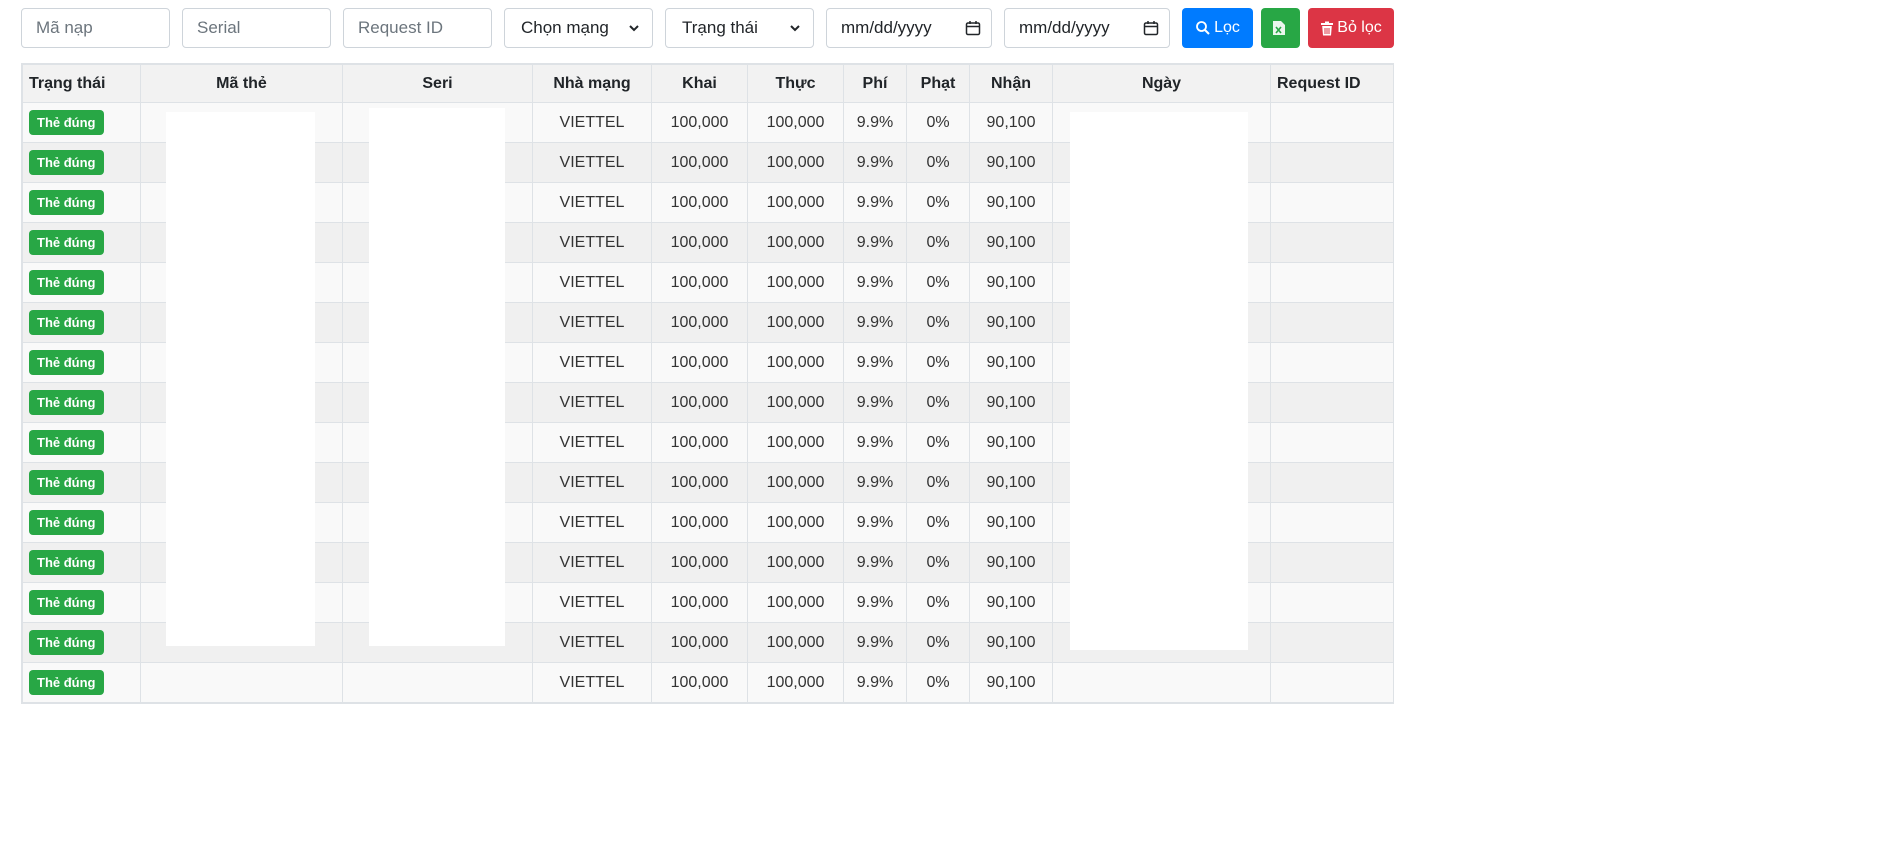  Describe the element at coordinates (720, 27) in the screenshot. I see `status-select-value: Trạng thái` at that location.